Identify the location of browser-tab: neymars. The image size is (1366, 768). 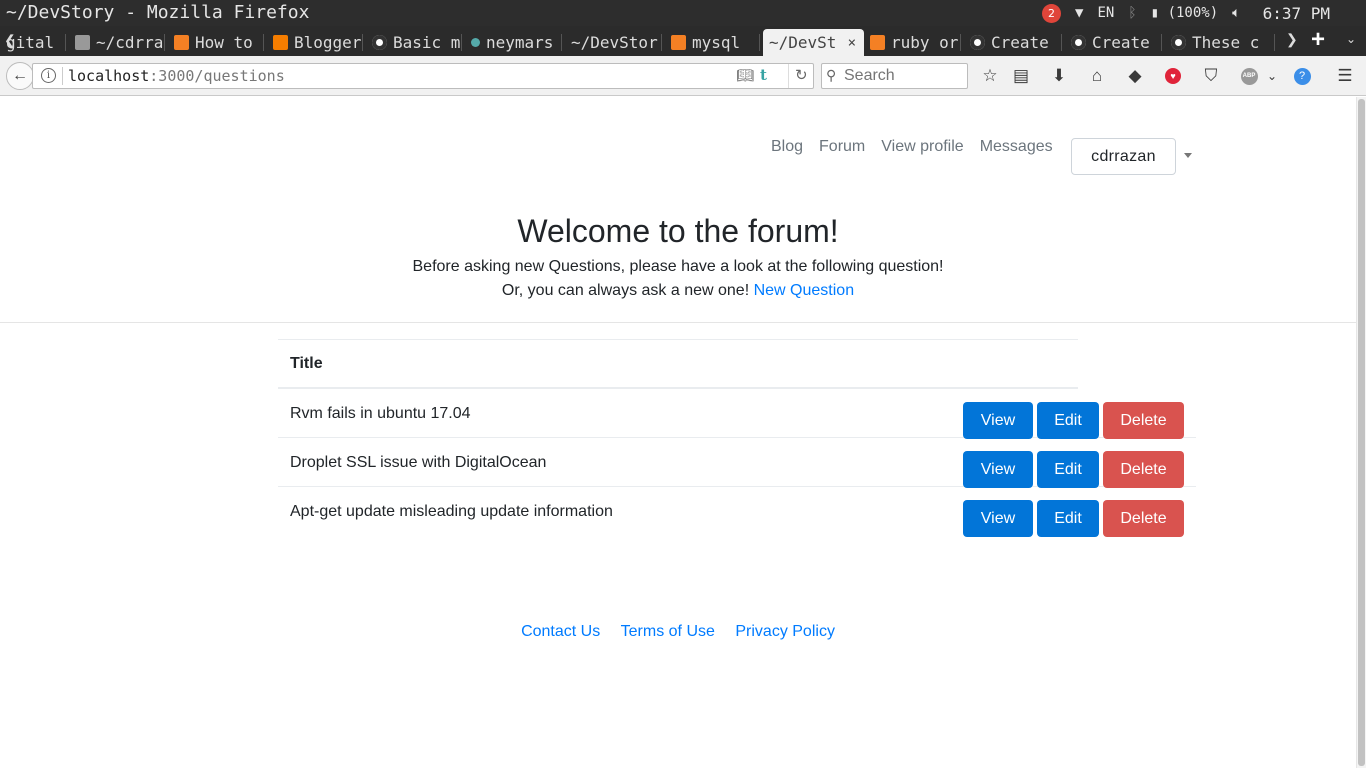
(513, 42).